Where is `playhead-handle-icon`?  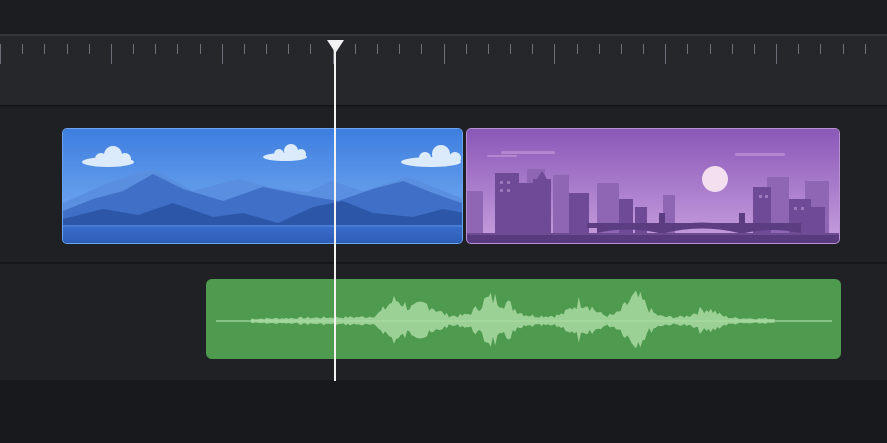 playhead-handle-icon is located at coordinates (335, 46).